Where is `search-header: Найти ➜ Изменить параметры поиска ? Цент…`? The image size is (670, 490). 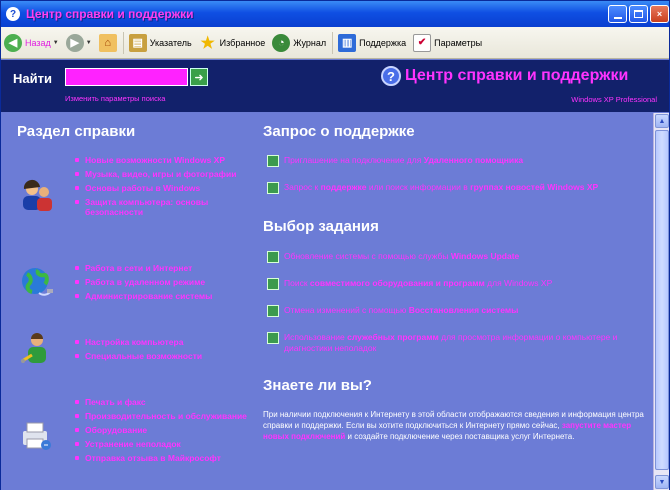
search-header: Найти ➜ Изменить параметры поиска ? Цент… is located at coordinates (335, 86).